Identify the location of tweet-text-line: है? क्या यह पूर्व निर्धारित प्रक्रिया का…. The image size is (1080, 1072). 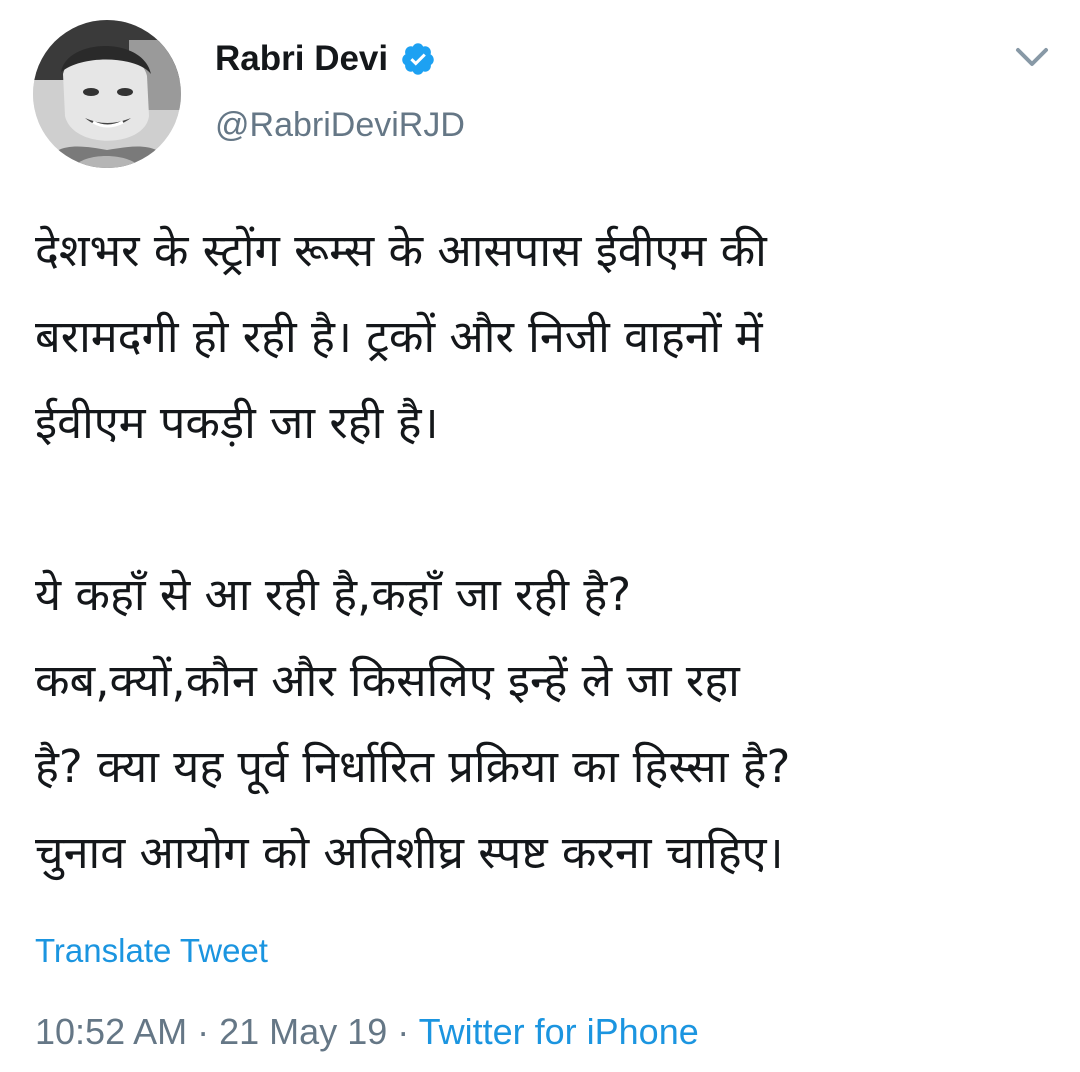
(413, 766).